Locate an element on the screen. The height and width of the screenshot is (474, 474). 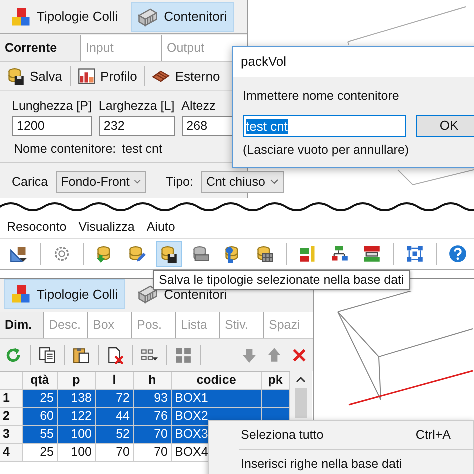
tab: Corrente is located at coordinates (40, 48).